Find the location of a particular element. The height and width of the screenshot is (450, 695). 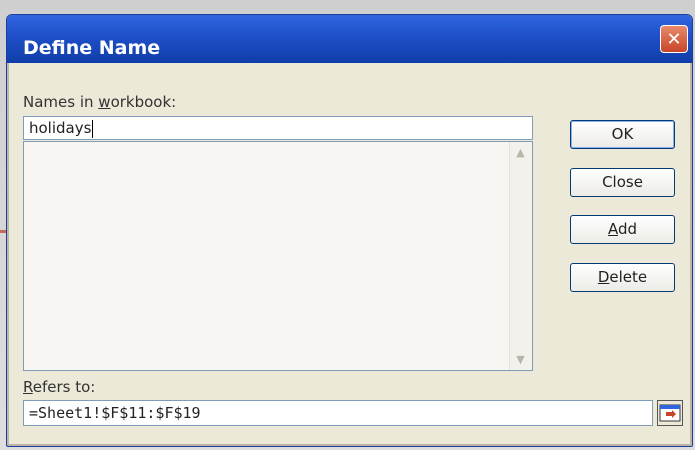

close-icon: ✕ is located at coordinates (674, 39).